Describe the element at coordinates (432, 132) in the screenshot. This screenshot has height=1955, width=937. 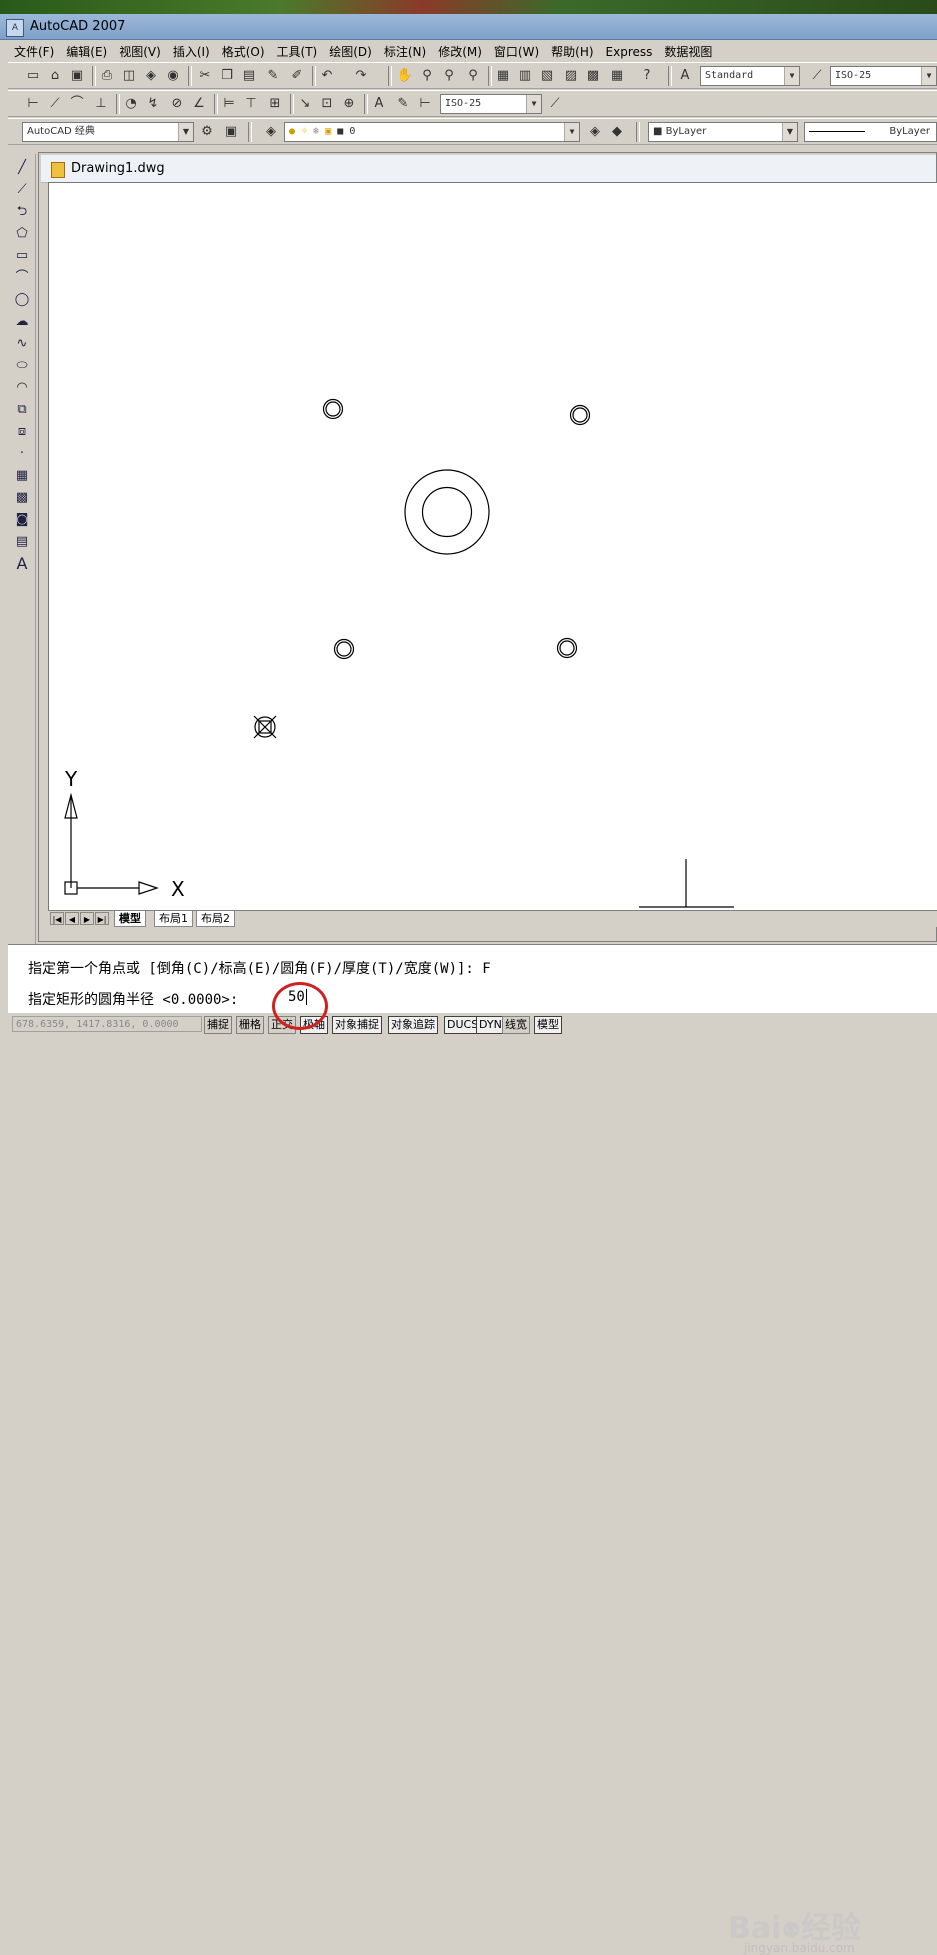
I see `layer-select: ● ☼ ❄ ▣ ■ 0 ▼` at that location.